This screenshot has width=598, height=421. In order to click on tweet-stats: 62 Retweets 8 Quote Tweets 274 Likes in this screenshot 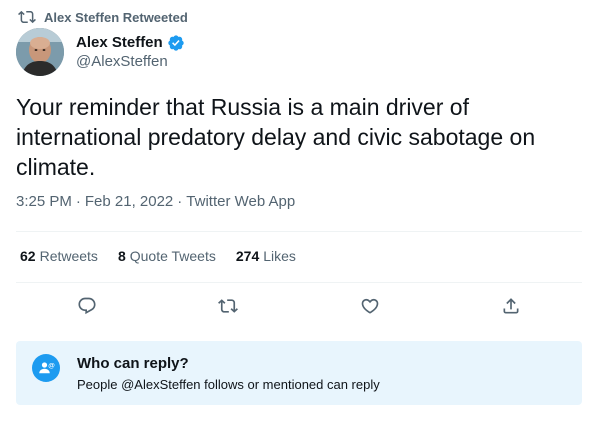, I will do `click(158, 256)`.